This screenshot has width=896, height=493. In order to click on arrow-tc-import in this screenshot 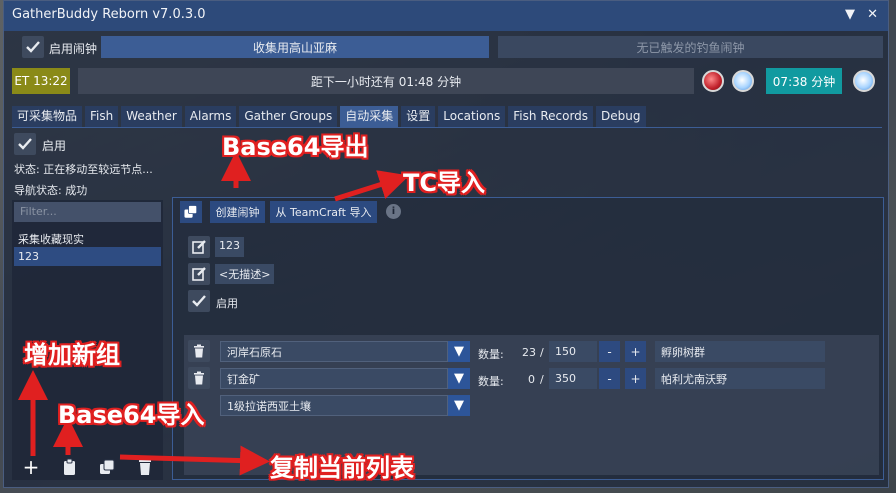, I will do `click(372, 186)`.